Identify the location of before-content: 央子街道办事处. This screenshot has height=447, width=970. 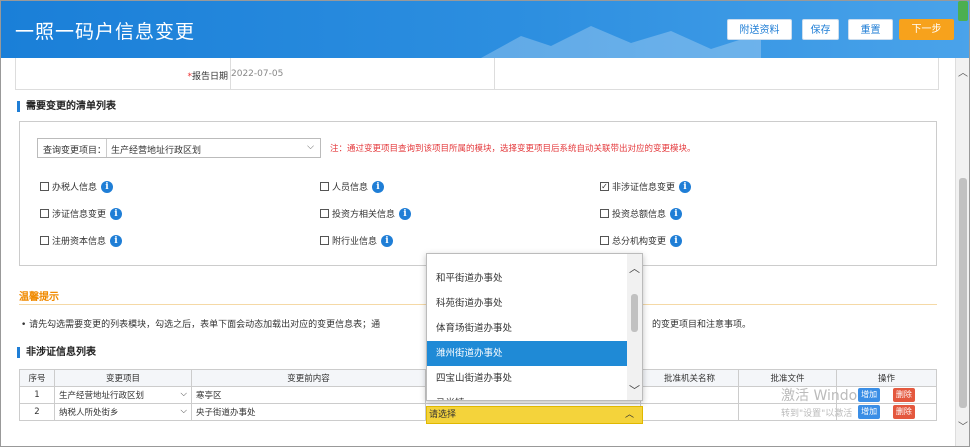
(308, 412).